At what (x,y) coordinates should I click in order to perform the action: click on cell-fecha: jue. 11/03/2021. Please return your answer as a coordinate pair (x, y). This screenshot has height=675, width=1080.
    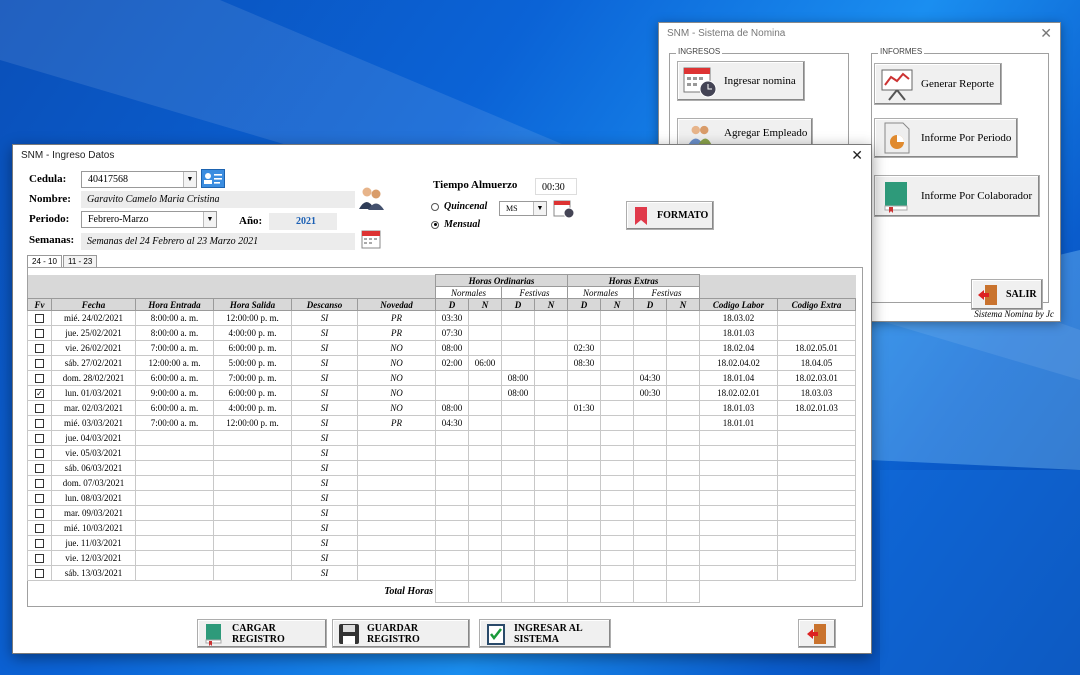
    Looking at the image, I should click on (93, 543).